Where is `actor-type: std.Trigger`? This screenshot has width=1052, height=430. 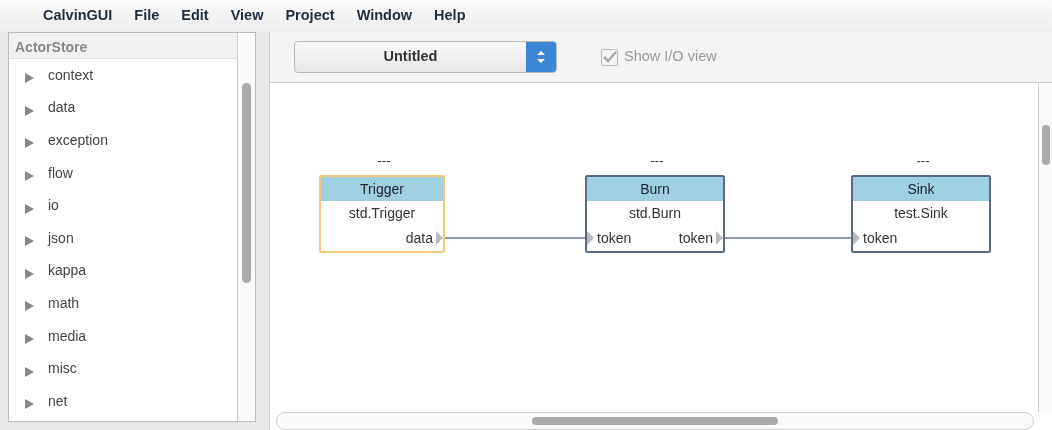
actor-type: std.Trigger is located at coordinates (382, 213).